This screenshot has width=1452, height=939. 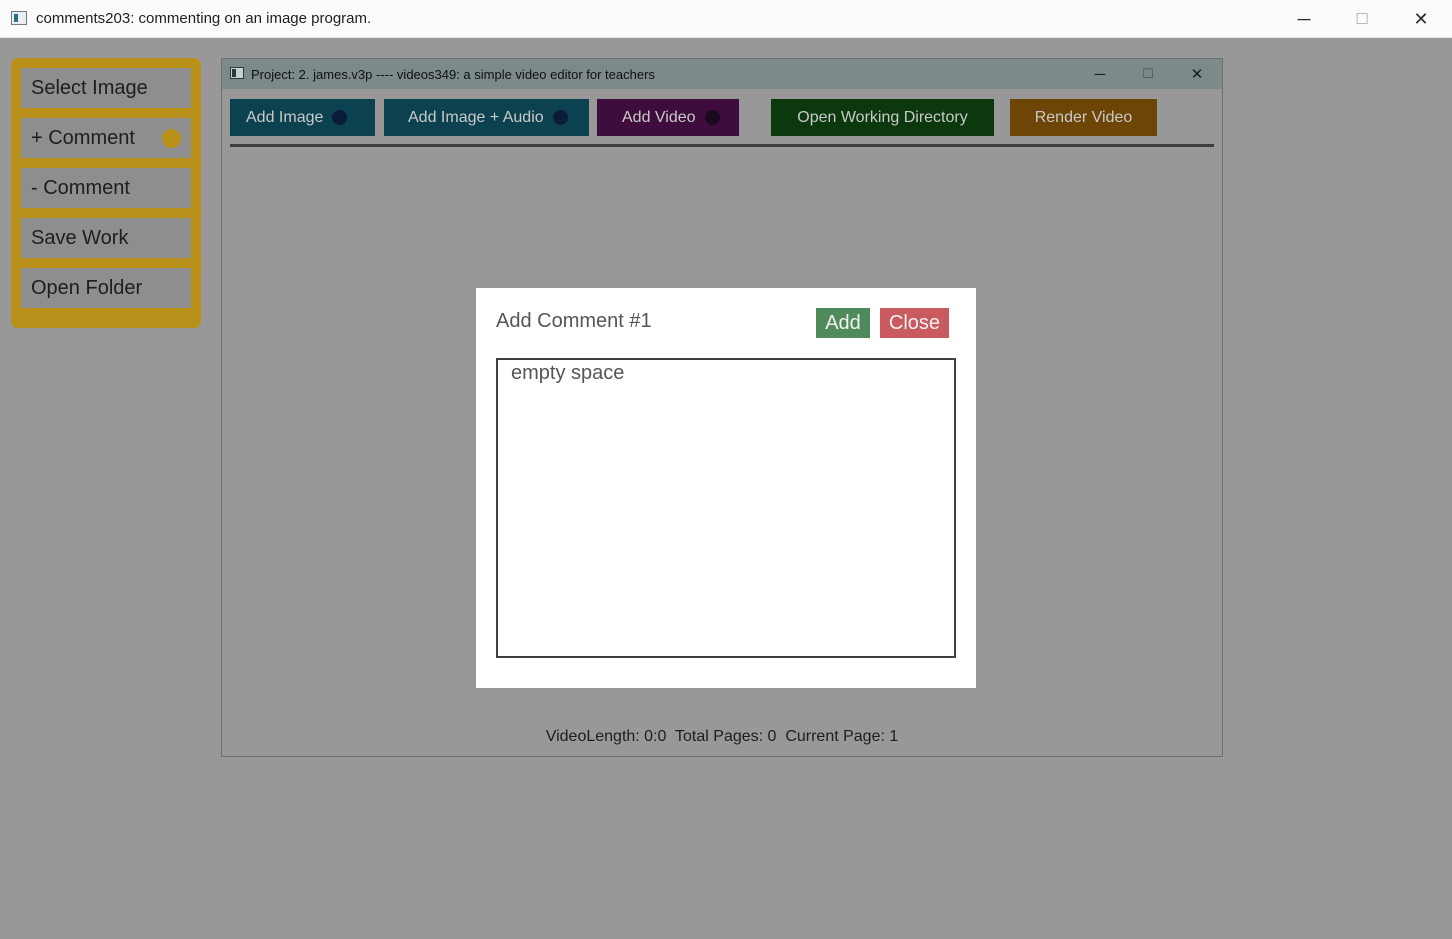 I want to click on add-button: Add, so click(x=843, y=323).